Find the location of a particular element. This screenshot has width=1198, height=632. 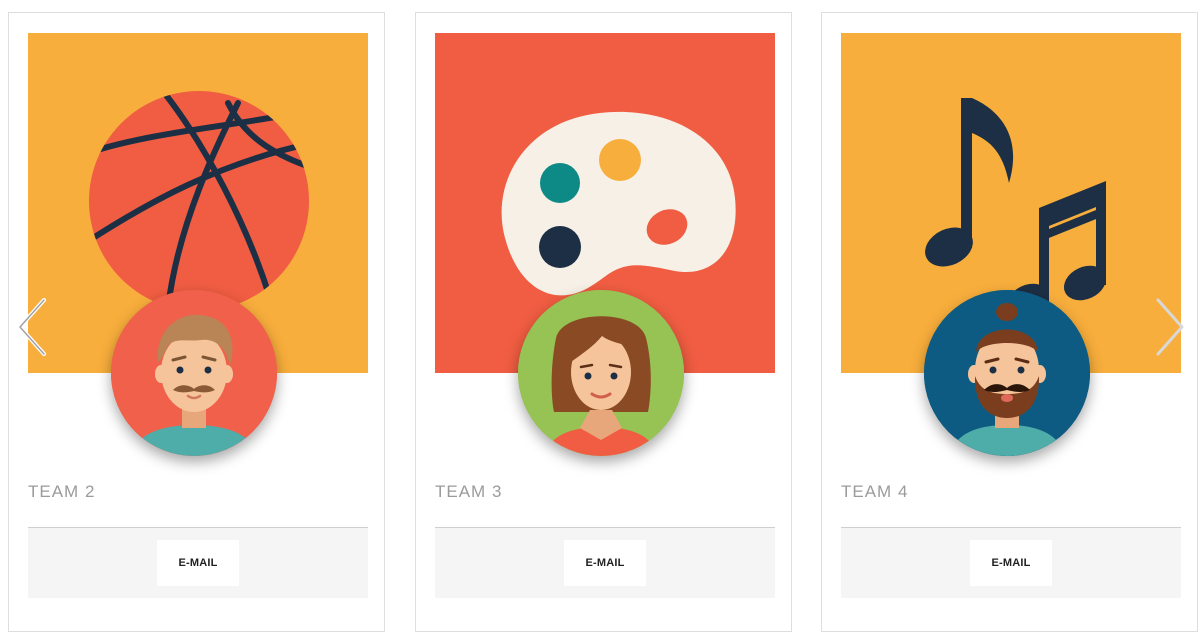

team-name: TEAM 3 is located at coordinates (469, 491).